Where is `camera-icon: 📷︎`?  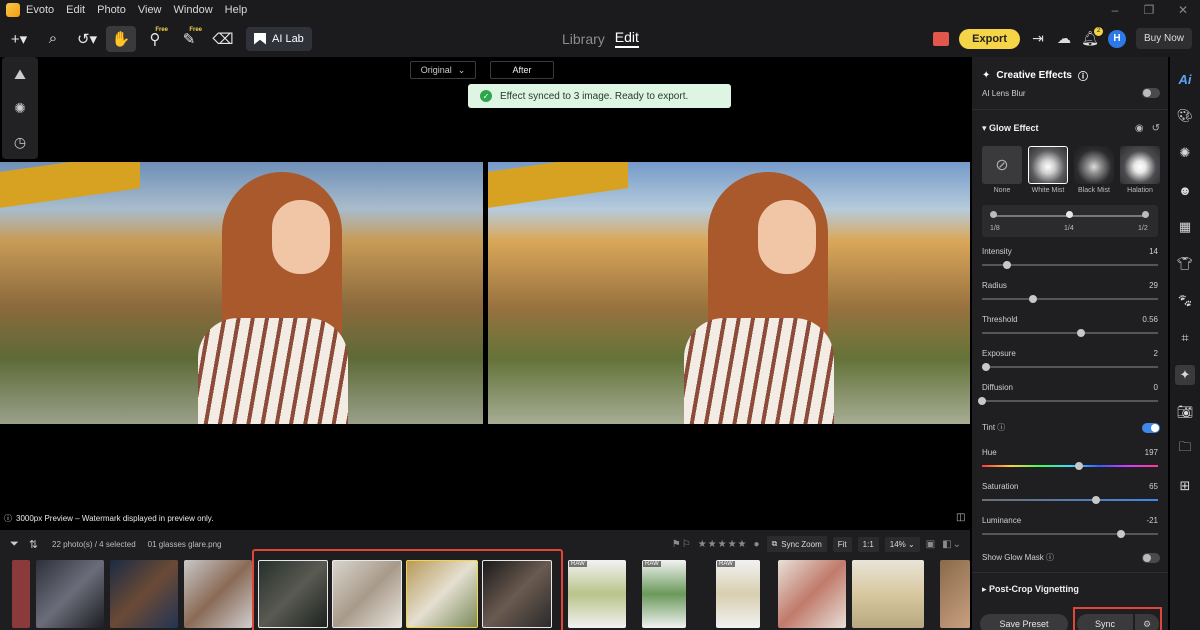 camera-icon: 📷︎ is located at coordinates (1185, 412).